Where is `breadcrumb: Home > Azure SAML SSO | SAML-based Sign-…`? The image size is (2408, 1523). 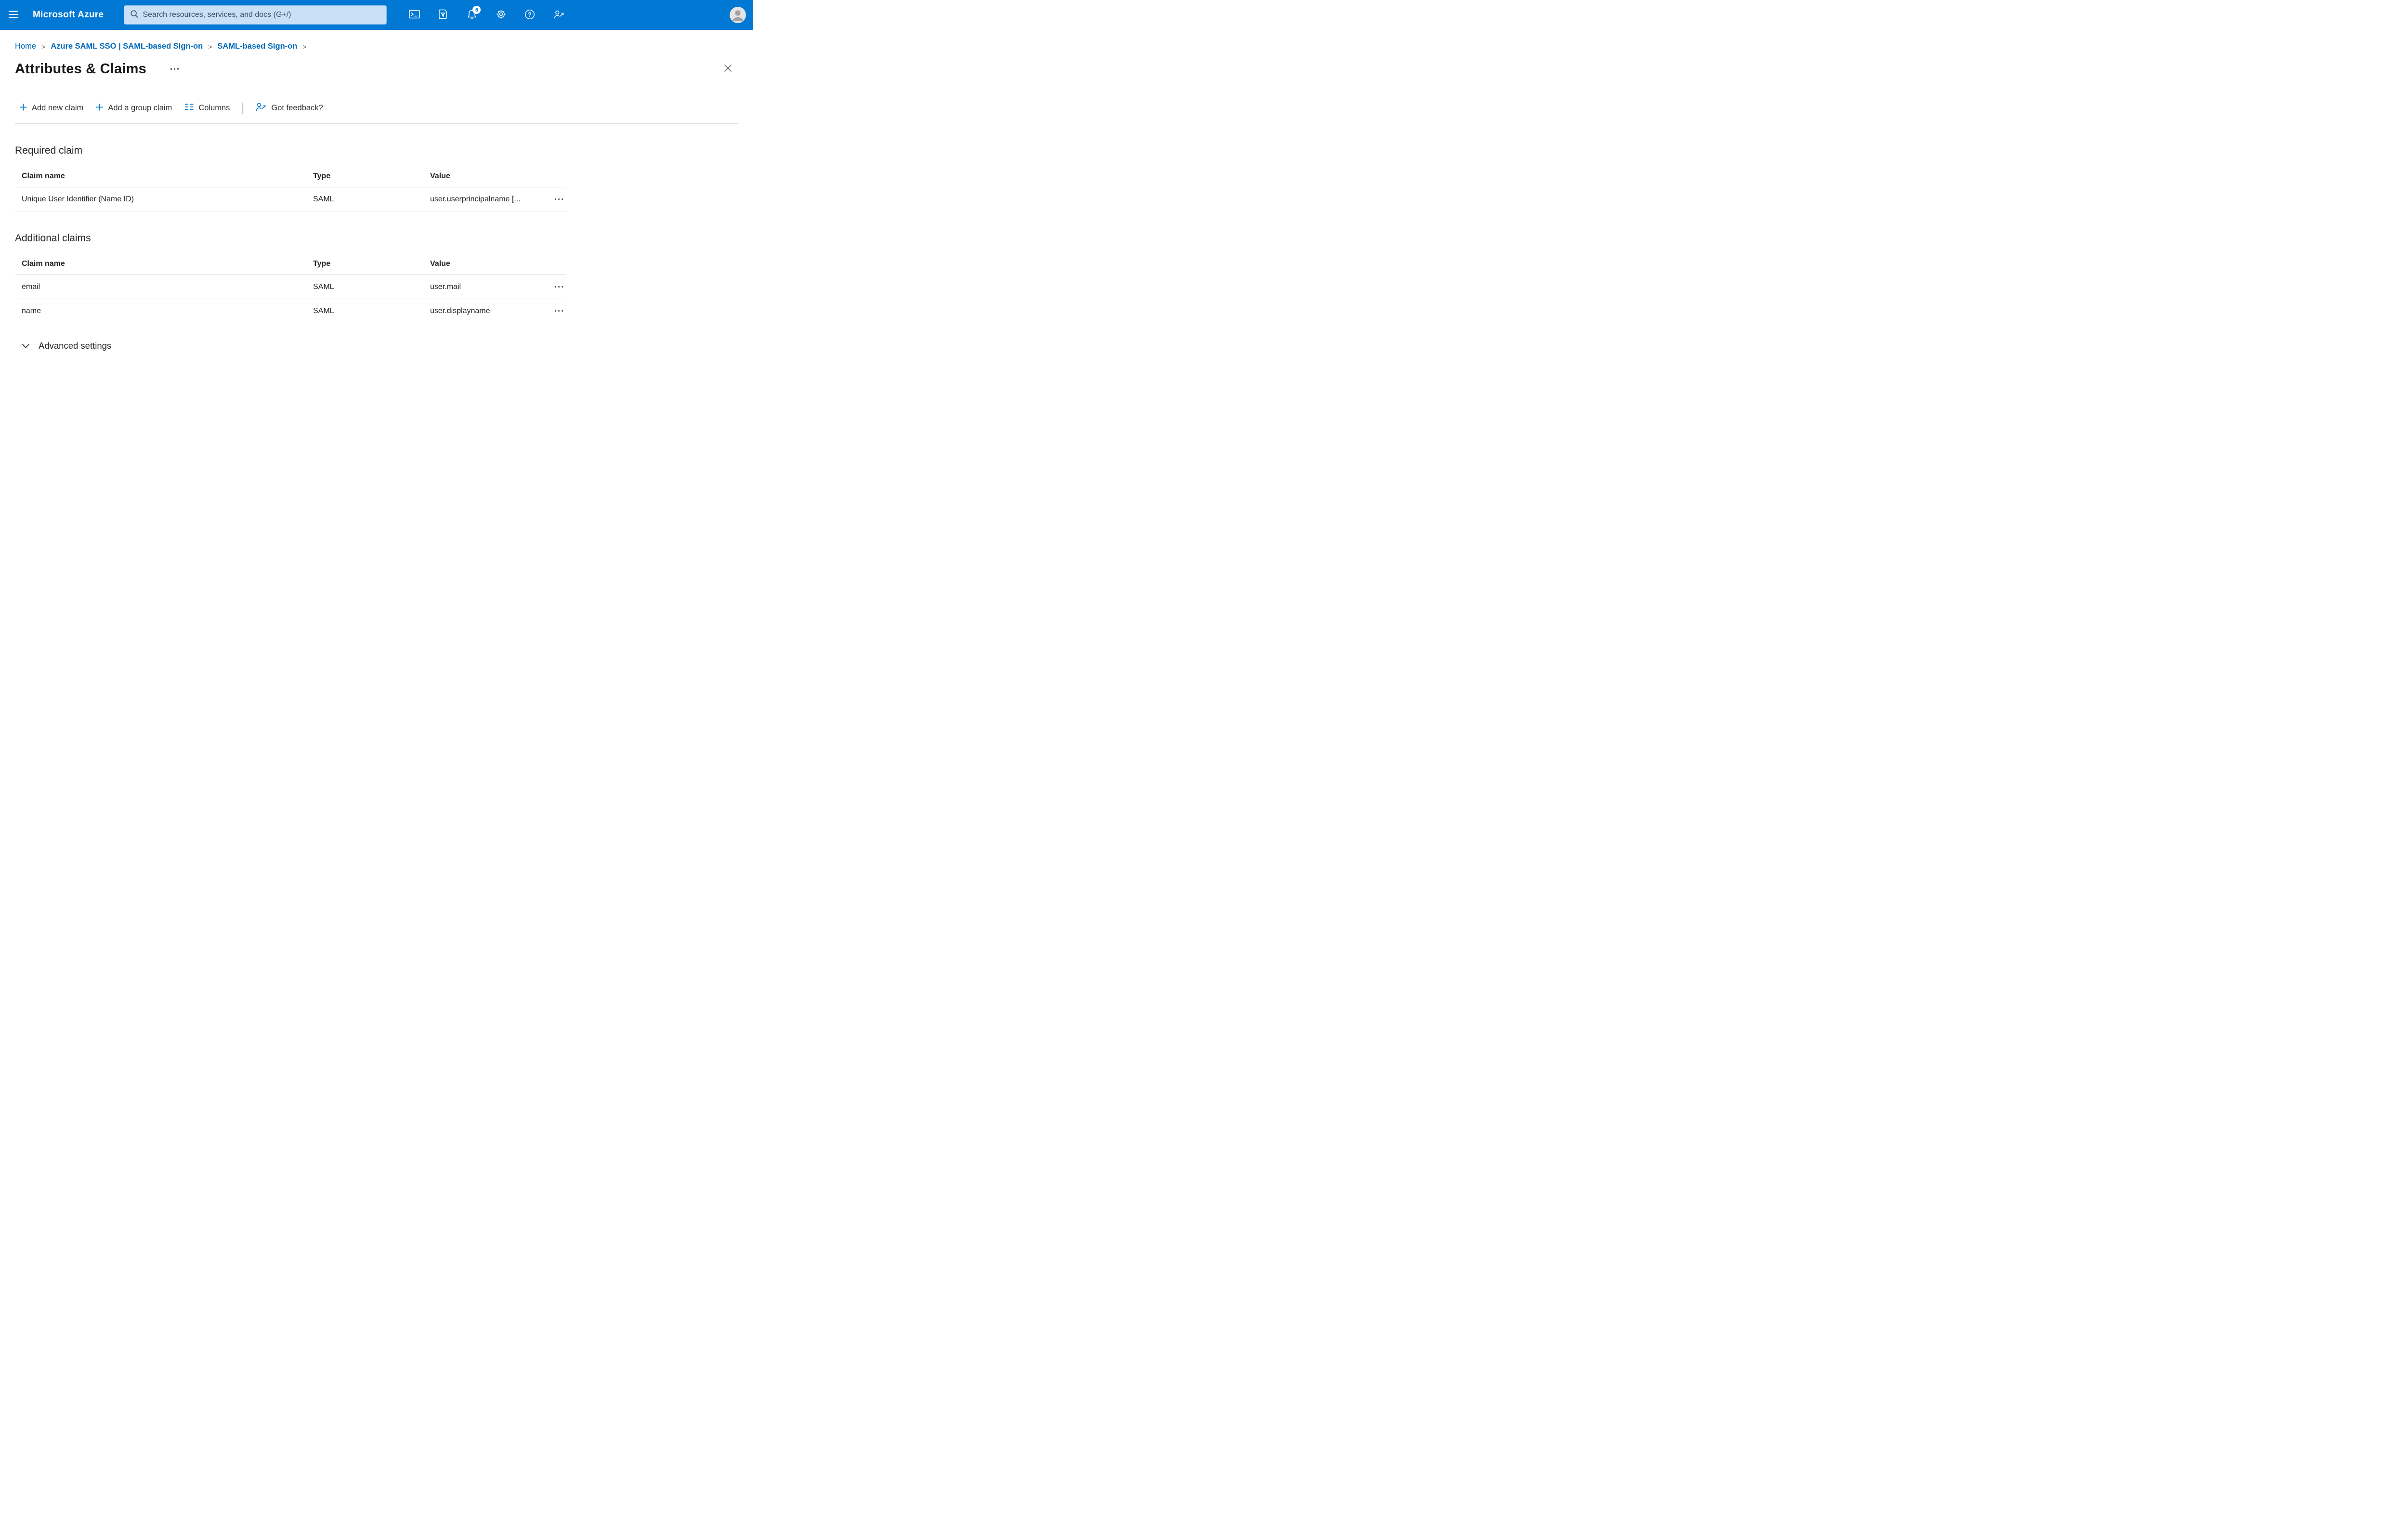
breadcrumb: Home > Azure SAML SSO | SAML-based Sign-… is located at coordinates (376, 40).